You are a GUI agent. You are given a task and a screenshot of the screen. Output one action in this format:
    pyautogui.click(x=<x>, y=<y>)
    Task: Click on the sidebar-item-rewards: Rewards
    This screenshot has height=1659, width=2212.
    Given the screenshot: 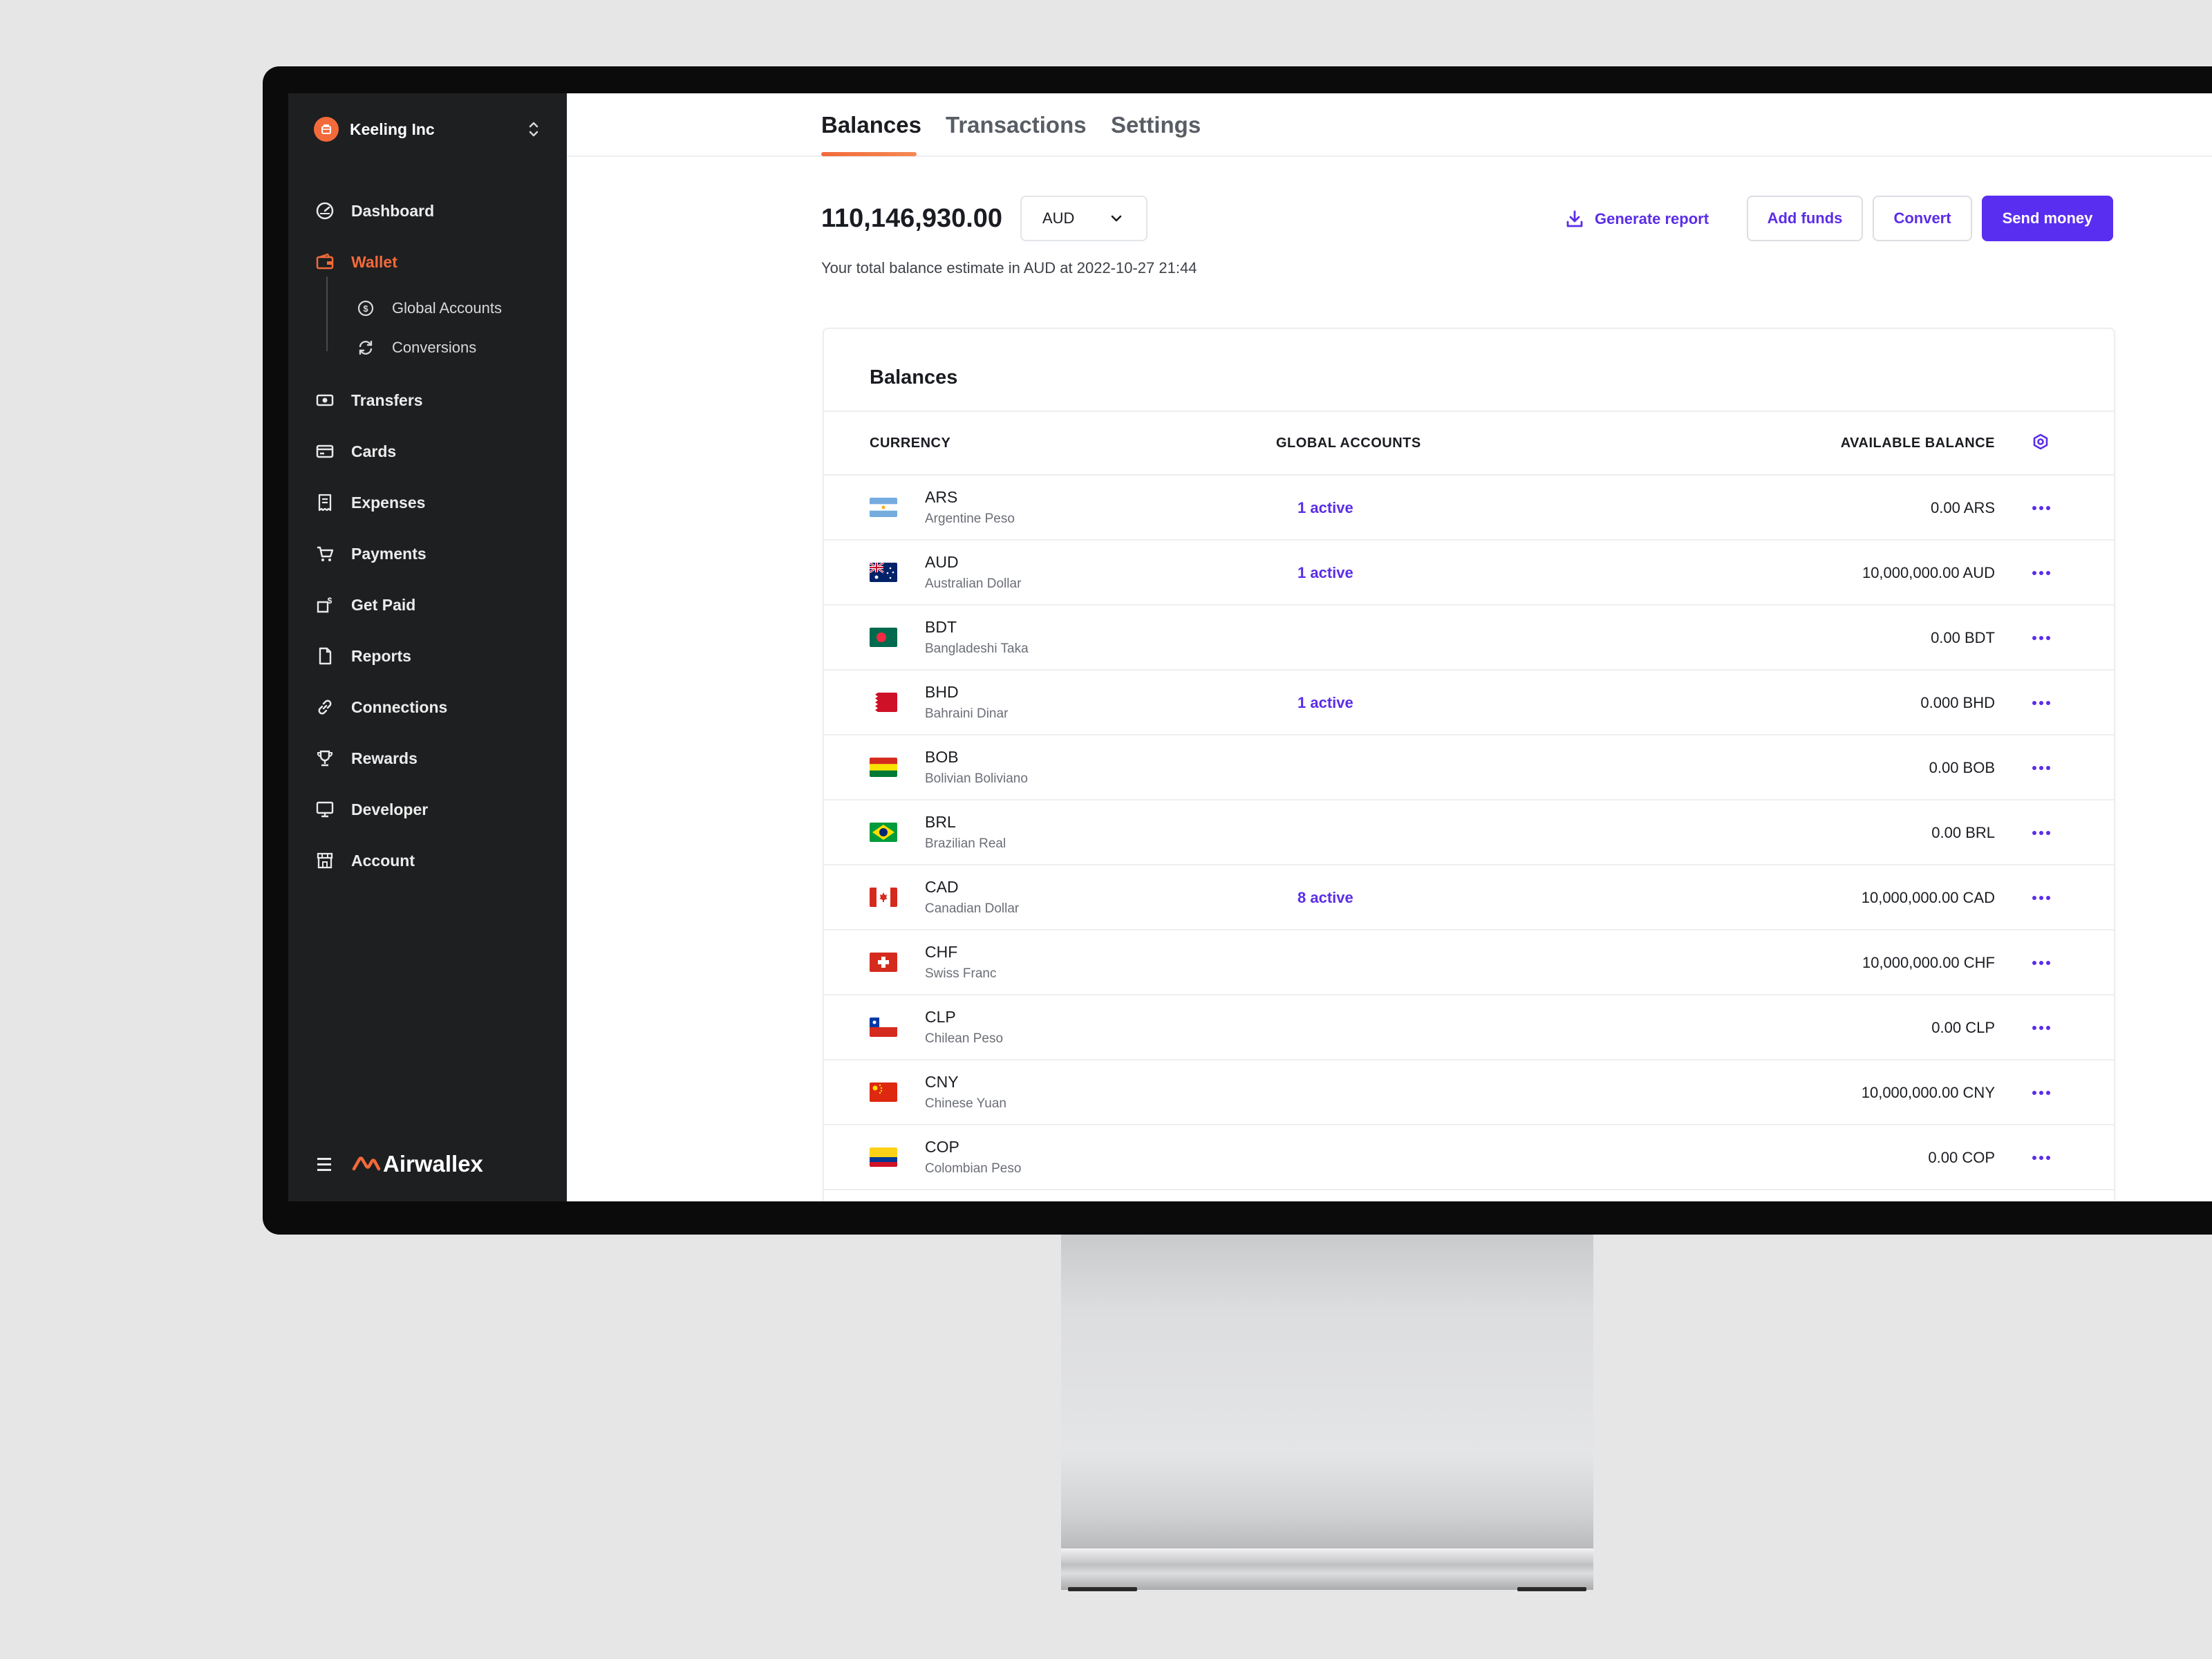 What is the action you would take?
    pyautogui.click(x=428, y=758)
    